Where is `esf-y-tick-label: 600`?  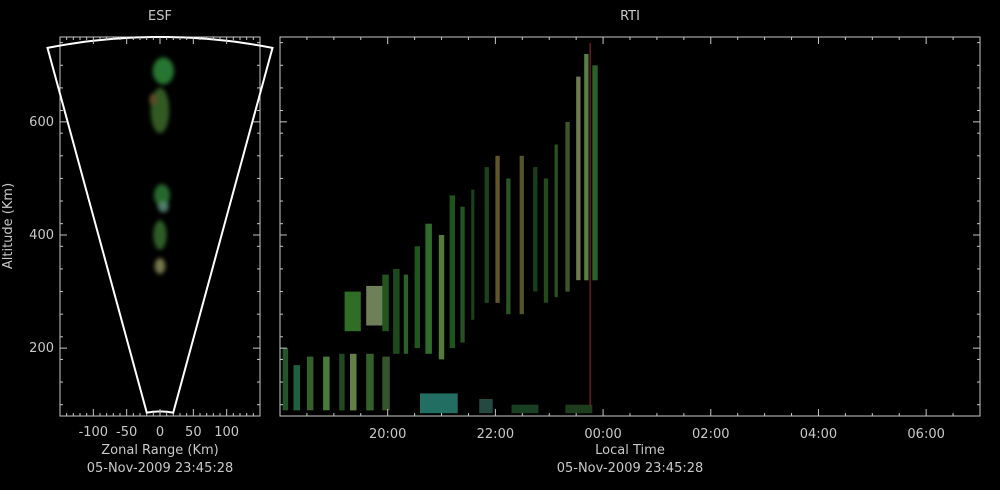
esf-y-tick-label: 600 is located at coordinates (41, 122).